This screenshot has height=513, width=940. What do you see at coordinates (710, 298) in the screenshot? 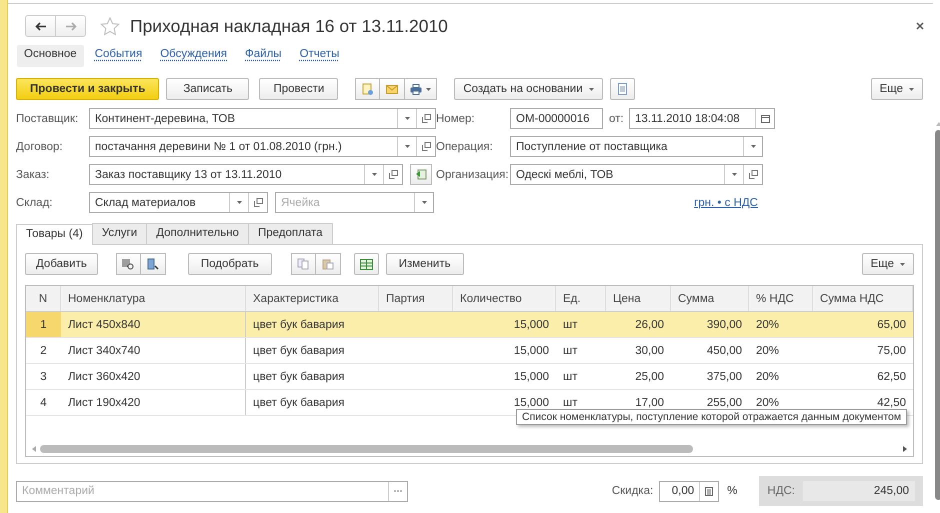
I see `column-header: Сумма` at bounding box center [710, 298].